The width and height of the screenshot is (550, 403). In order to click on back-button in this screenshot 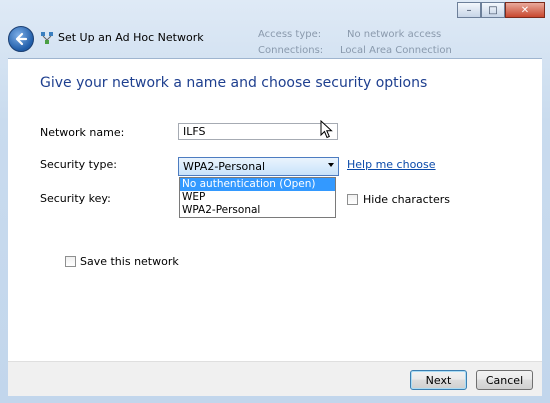, I will do `click(21, 39)`.